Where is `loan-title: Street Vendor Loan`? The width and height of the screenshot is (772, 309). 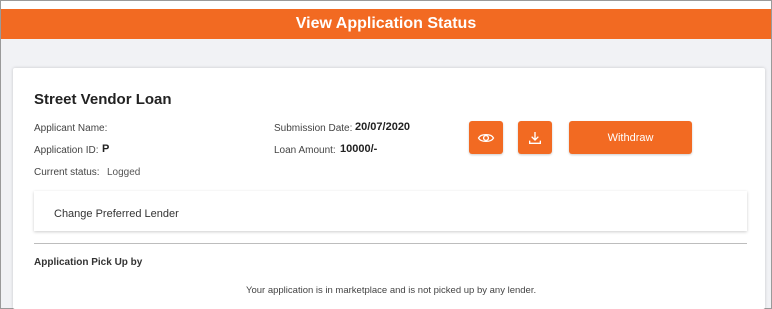
loan-title: Street Vendor Loan is located at coordinates (103, 99).